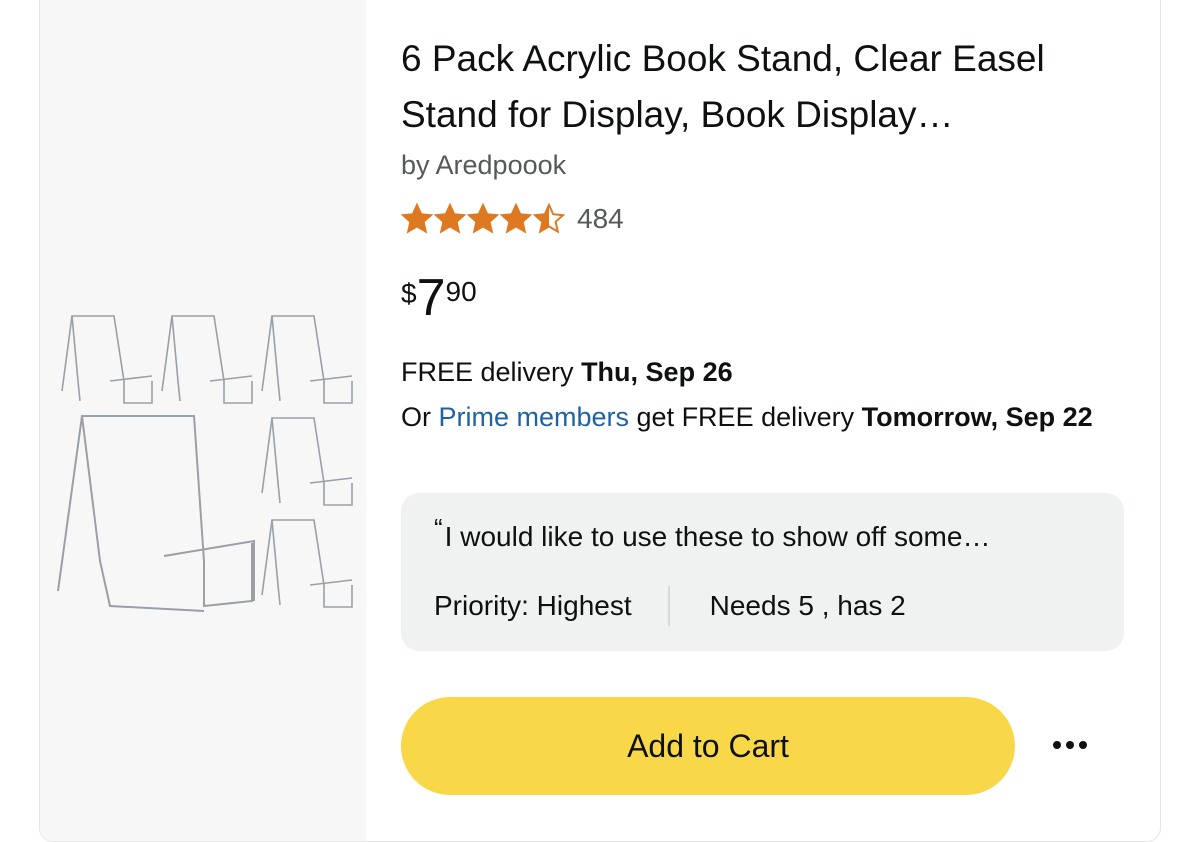  I want to click on delivery-date: Thu, Sep 26, so click(657, 372).